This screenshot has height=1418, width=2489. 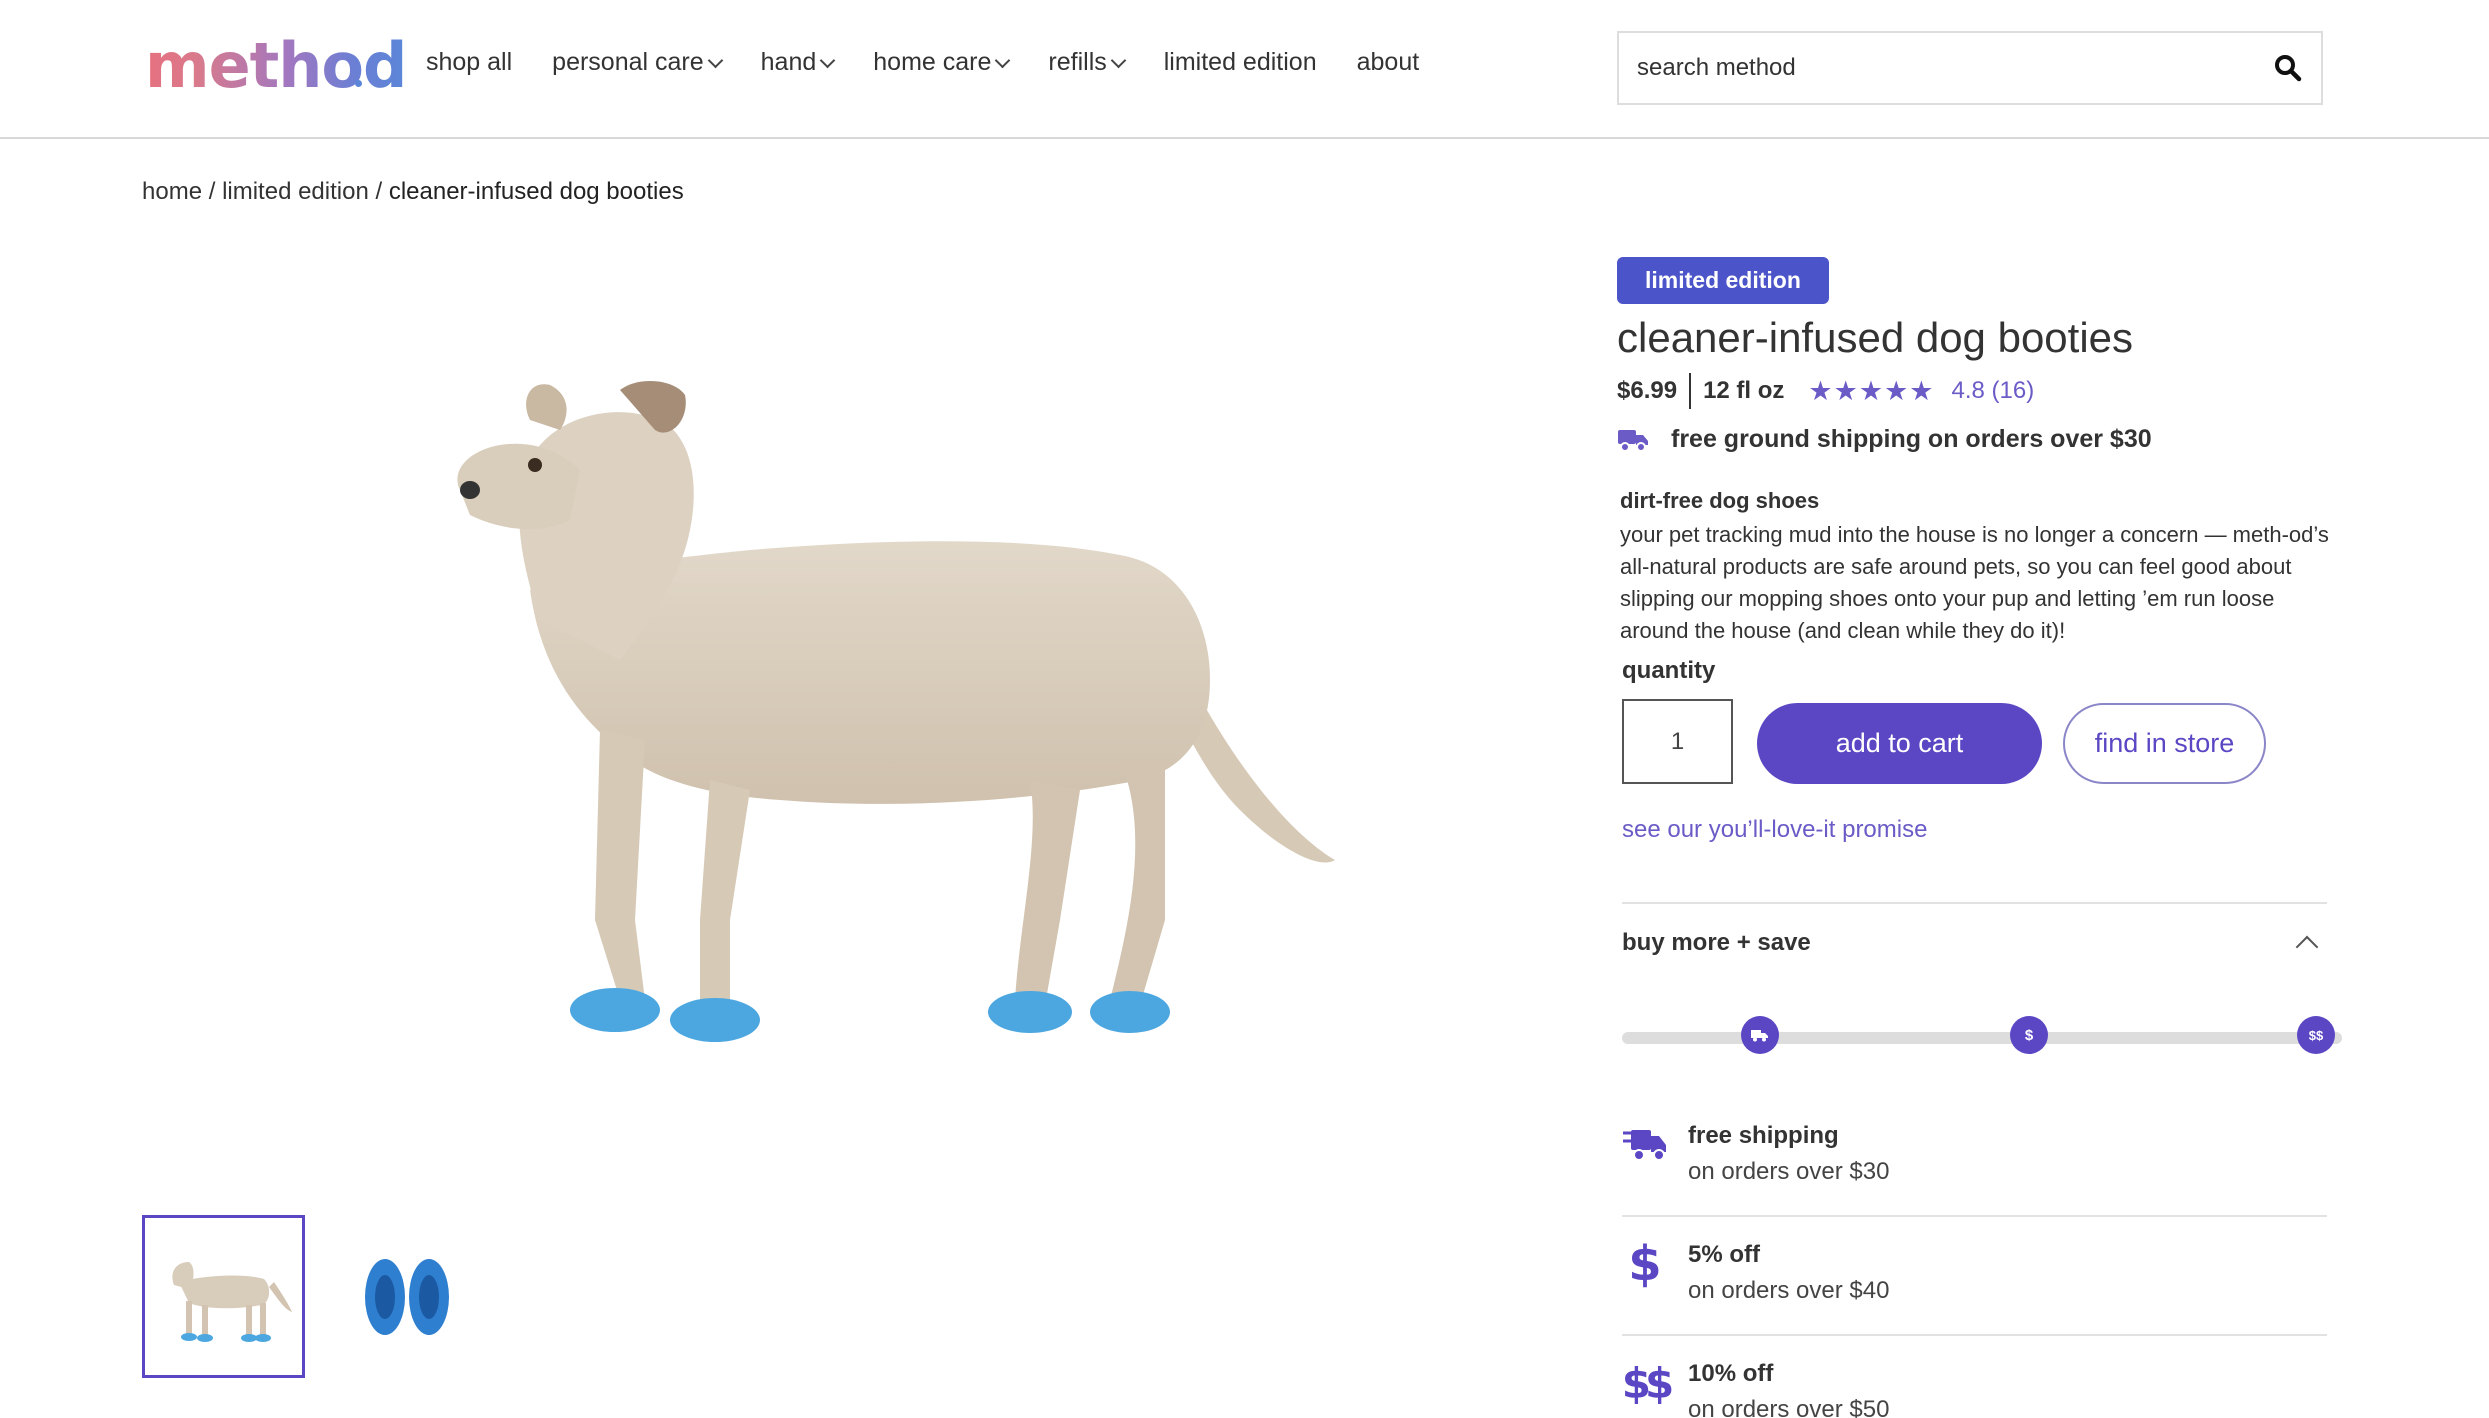 I want to click on search-input, so click(x=1955, y=68).